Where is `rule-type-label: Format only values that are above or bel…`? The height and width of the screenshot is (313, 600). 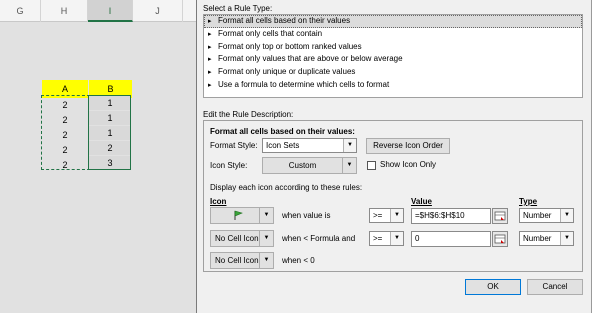
rule-type-label: Format only values that are above or bel… is located at coordinates (310, 59).